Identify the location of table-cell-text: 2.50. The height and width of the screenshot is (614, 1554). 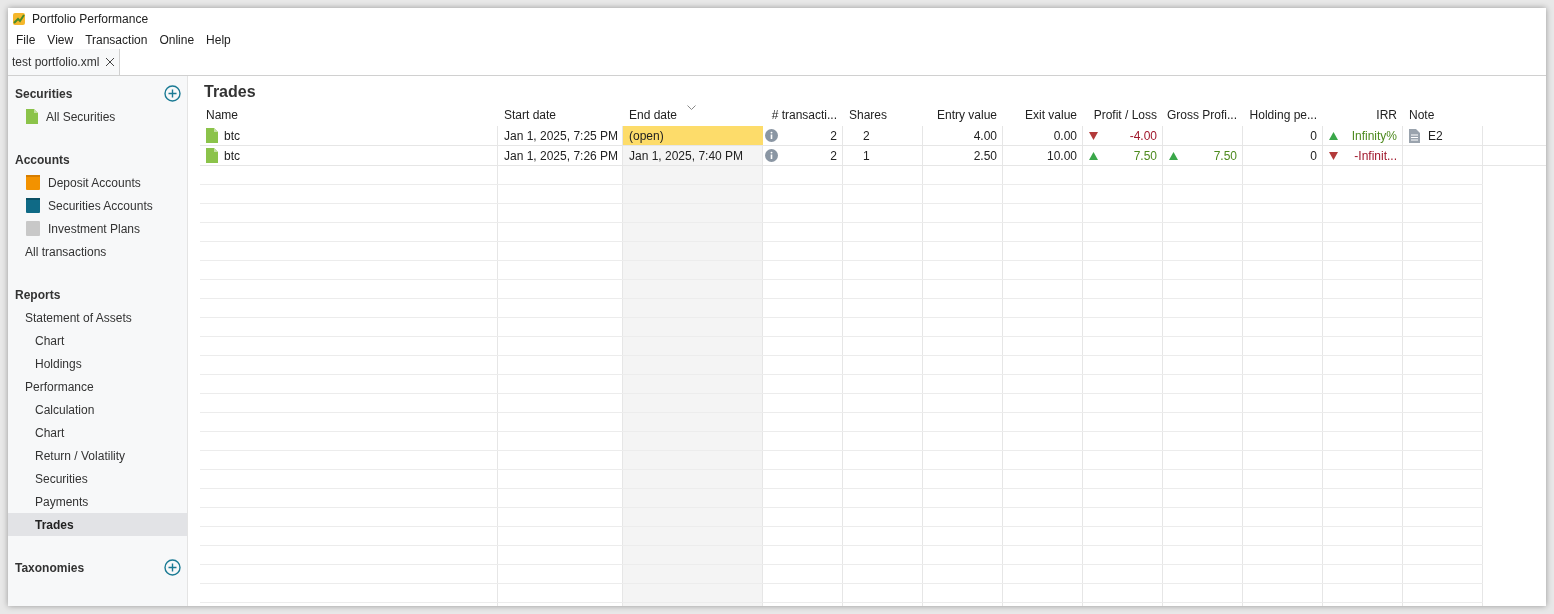
(985, 156).